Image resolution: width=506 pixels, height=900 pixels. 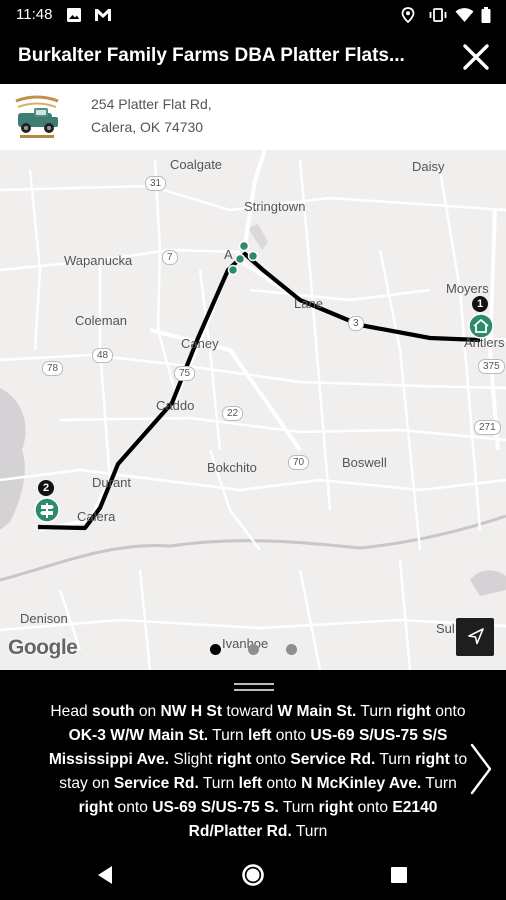 What do you see at coordinates (193, 759) in the screenshot?
I see `direction-text-segment: Slight` at bounding box center [193, 759].